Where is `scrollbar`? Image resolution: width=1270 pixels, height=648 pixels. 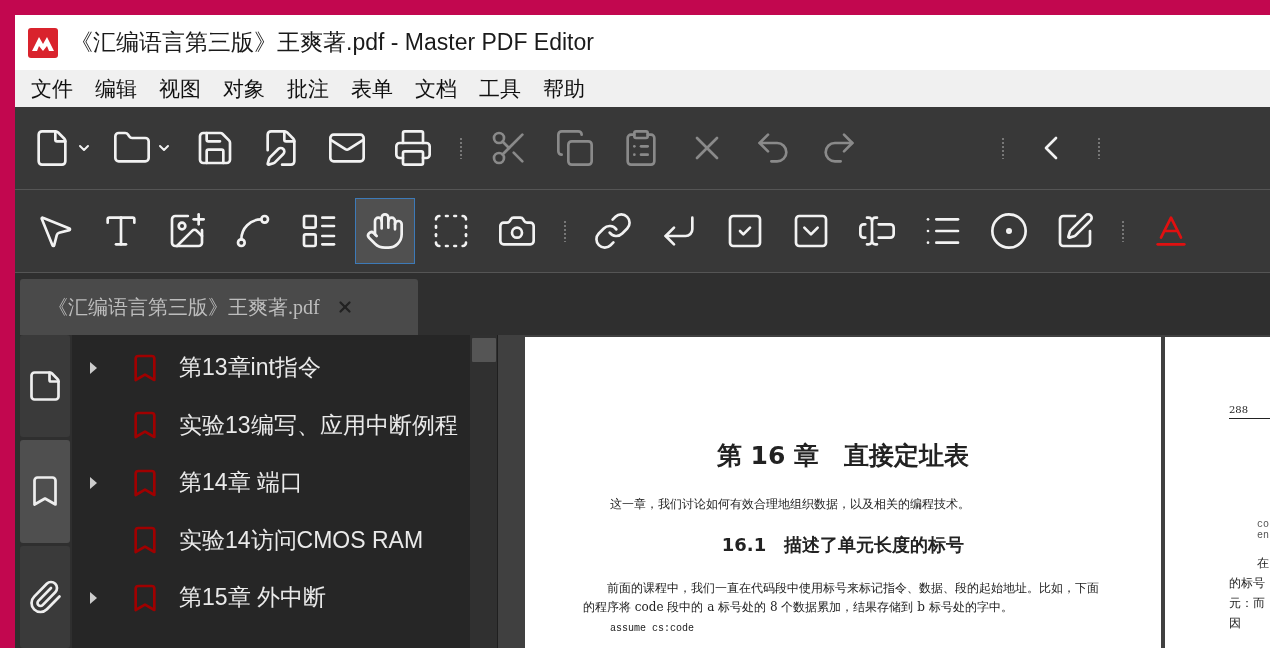 scrollbar is located at coordinates (483, 491).